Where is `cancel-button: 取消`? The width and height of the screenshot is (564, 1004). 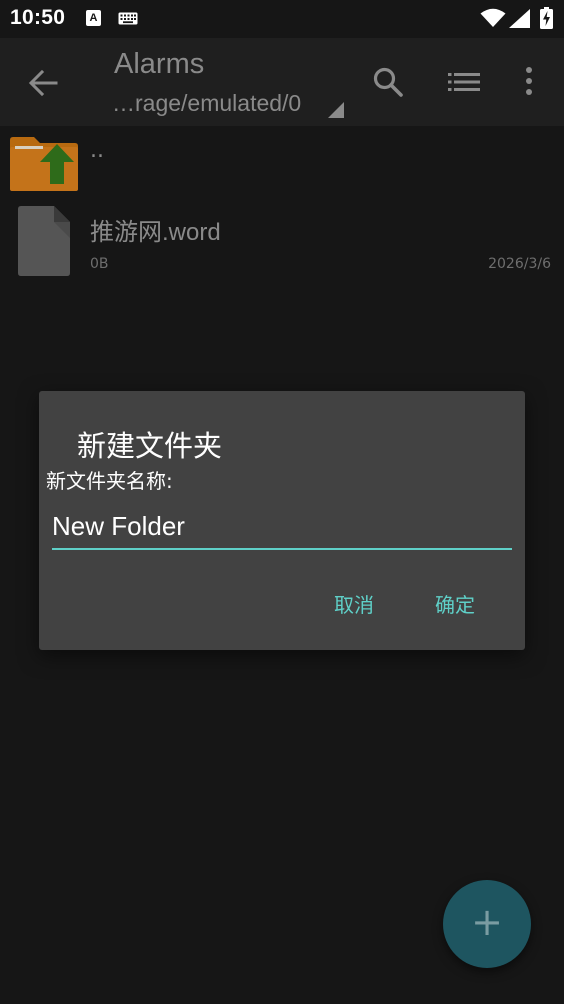 cancel-button: 取消 is located at coordinates (354, 603).